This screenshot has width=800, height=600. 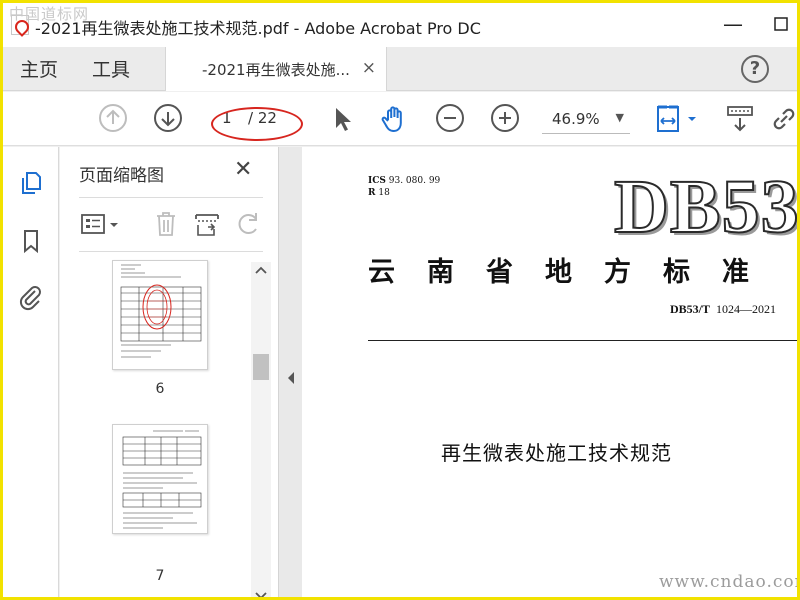 What do you see at coordinates (400, 69) in the screenshot?
I see `tab-bar: 主页 工具 -2021再生微表处施... × ?` at bounding box center [400, 69].